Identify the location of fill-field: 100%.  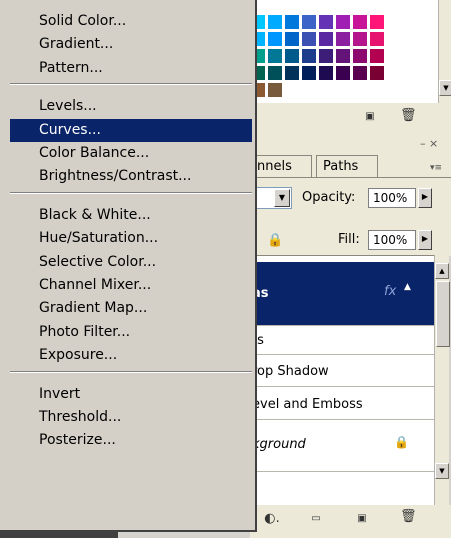
(392, 240).